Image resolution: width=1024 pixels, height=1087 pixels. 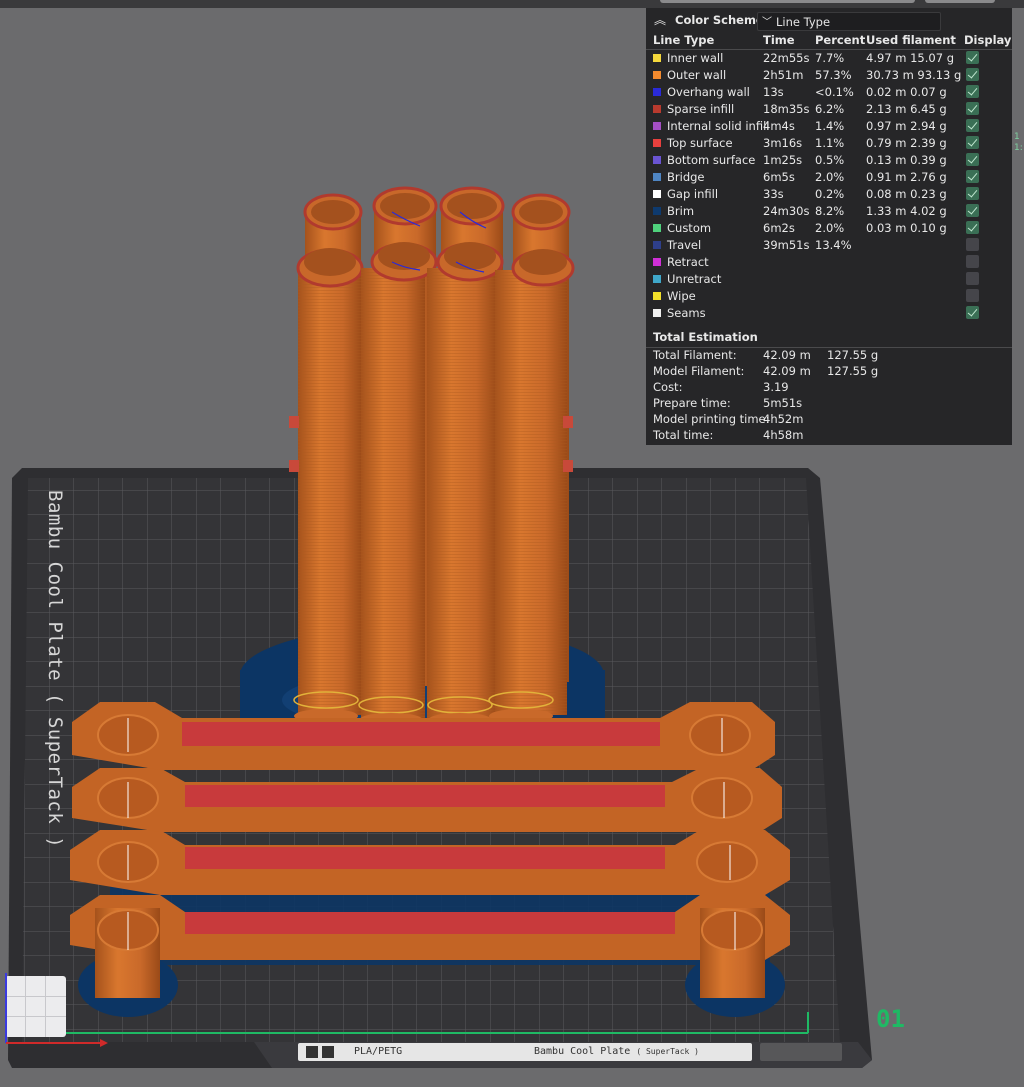 What do you see at coordinates (830, 58) in the screenshot?
I see `line-type-percent: 7.7%` at bounding box center [830, 58].